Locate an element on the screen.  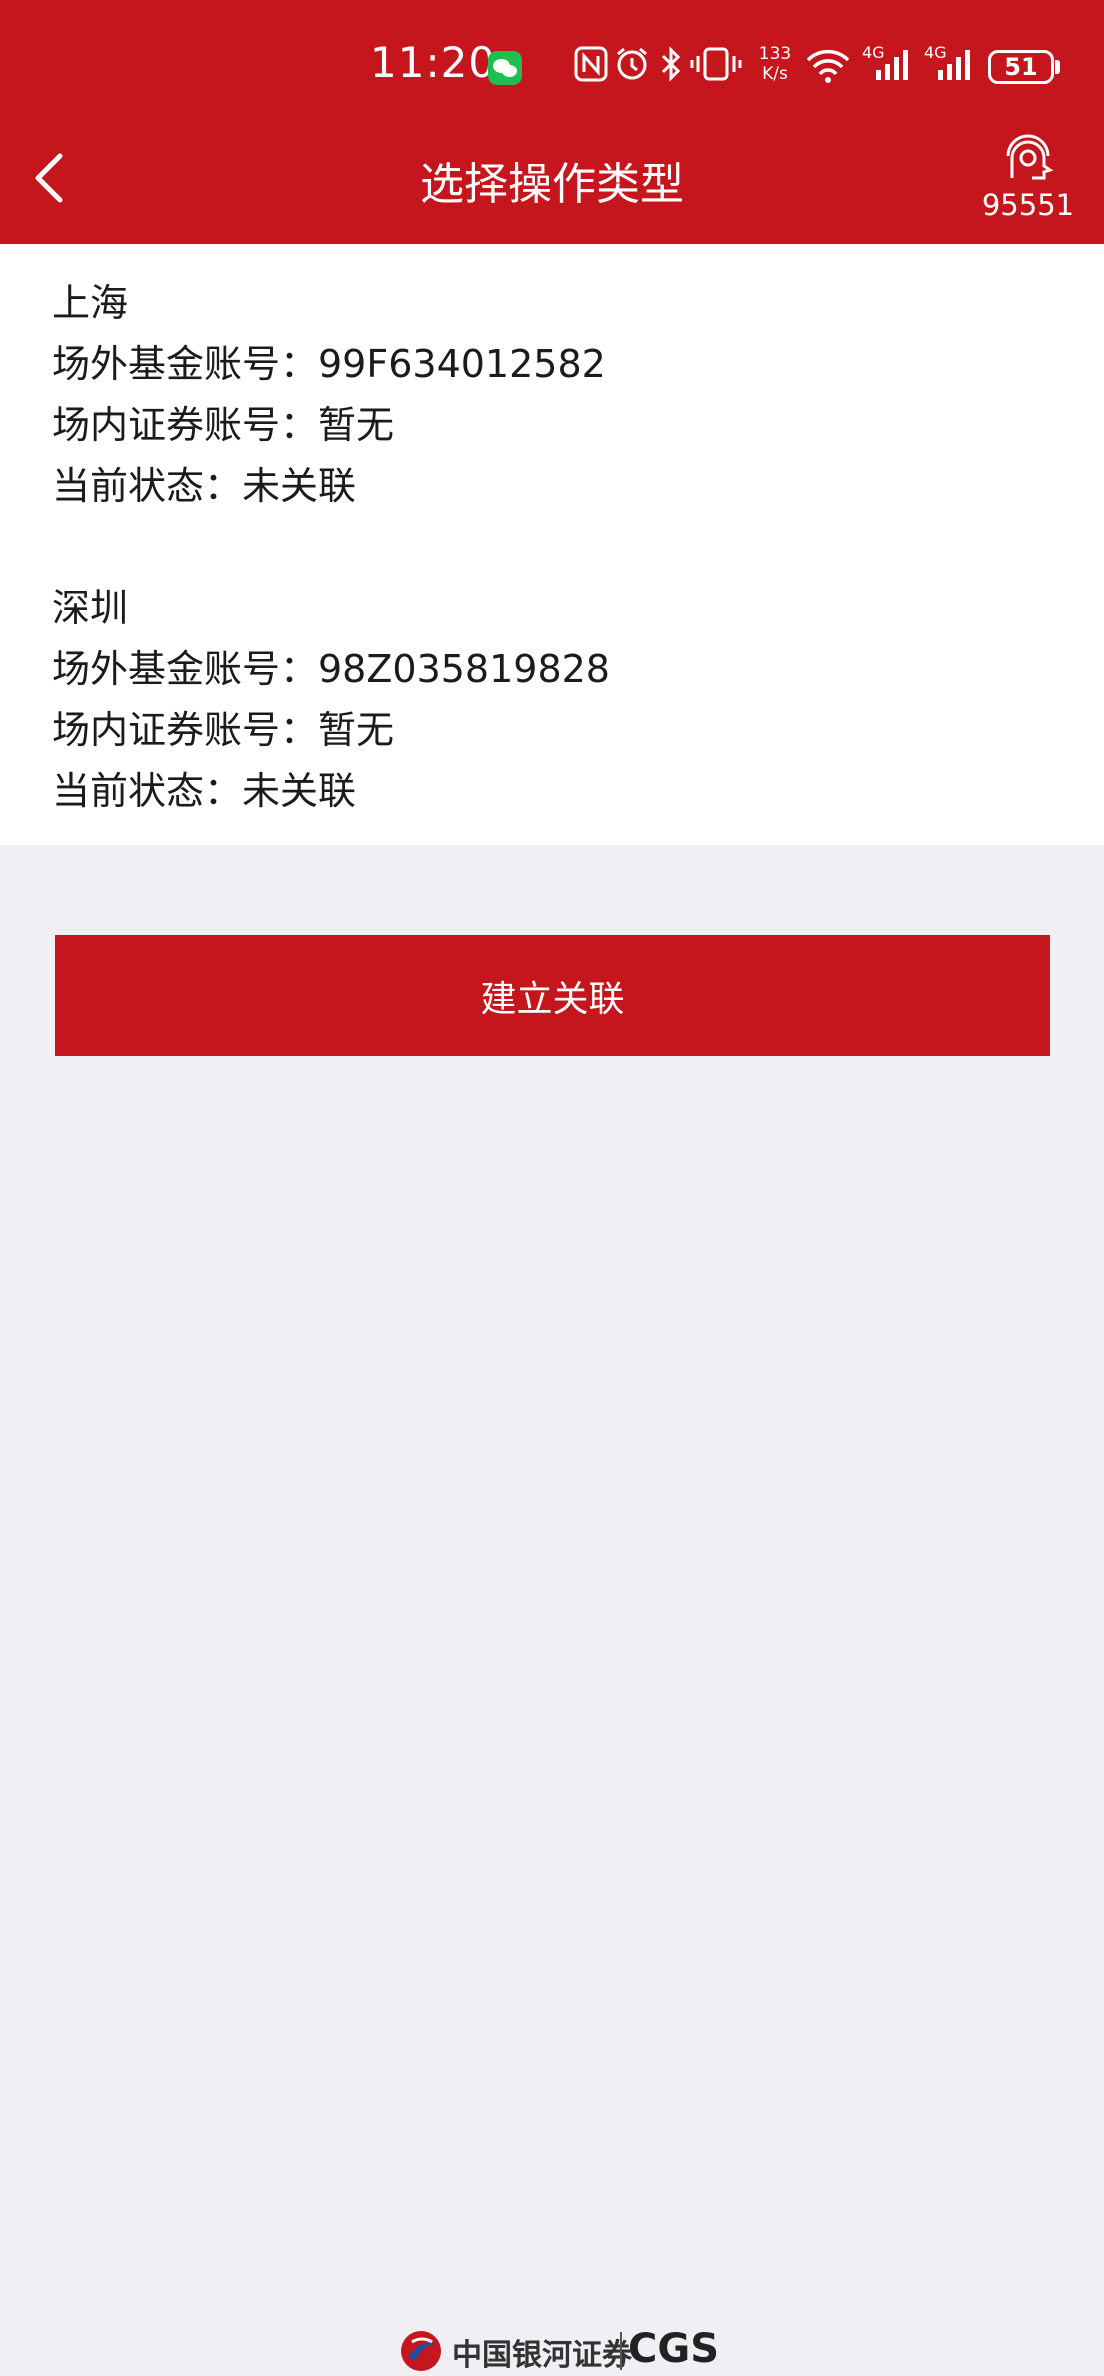
net-speed-value: 133 is located at coordinates (775, 54).